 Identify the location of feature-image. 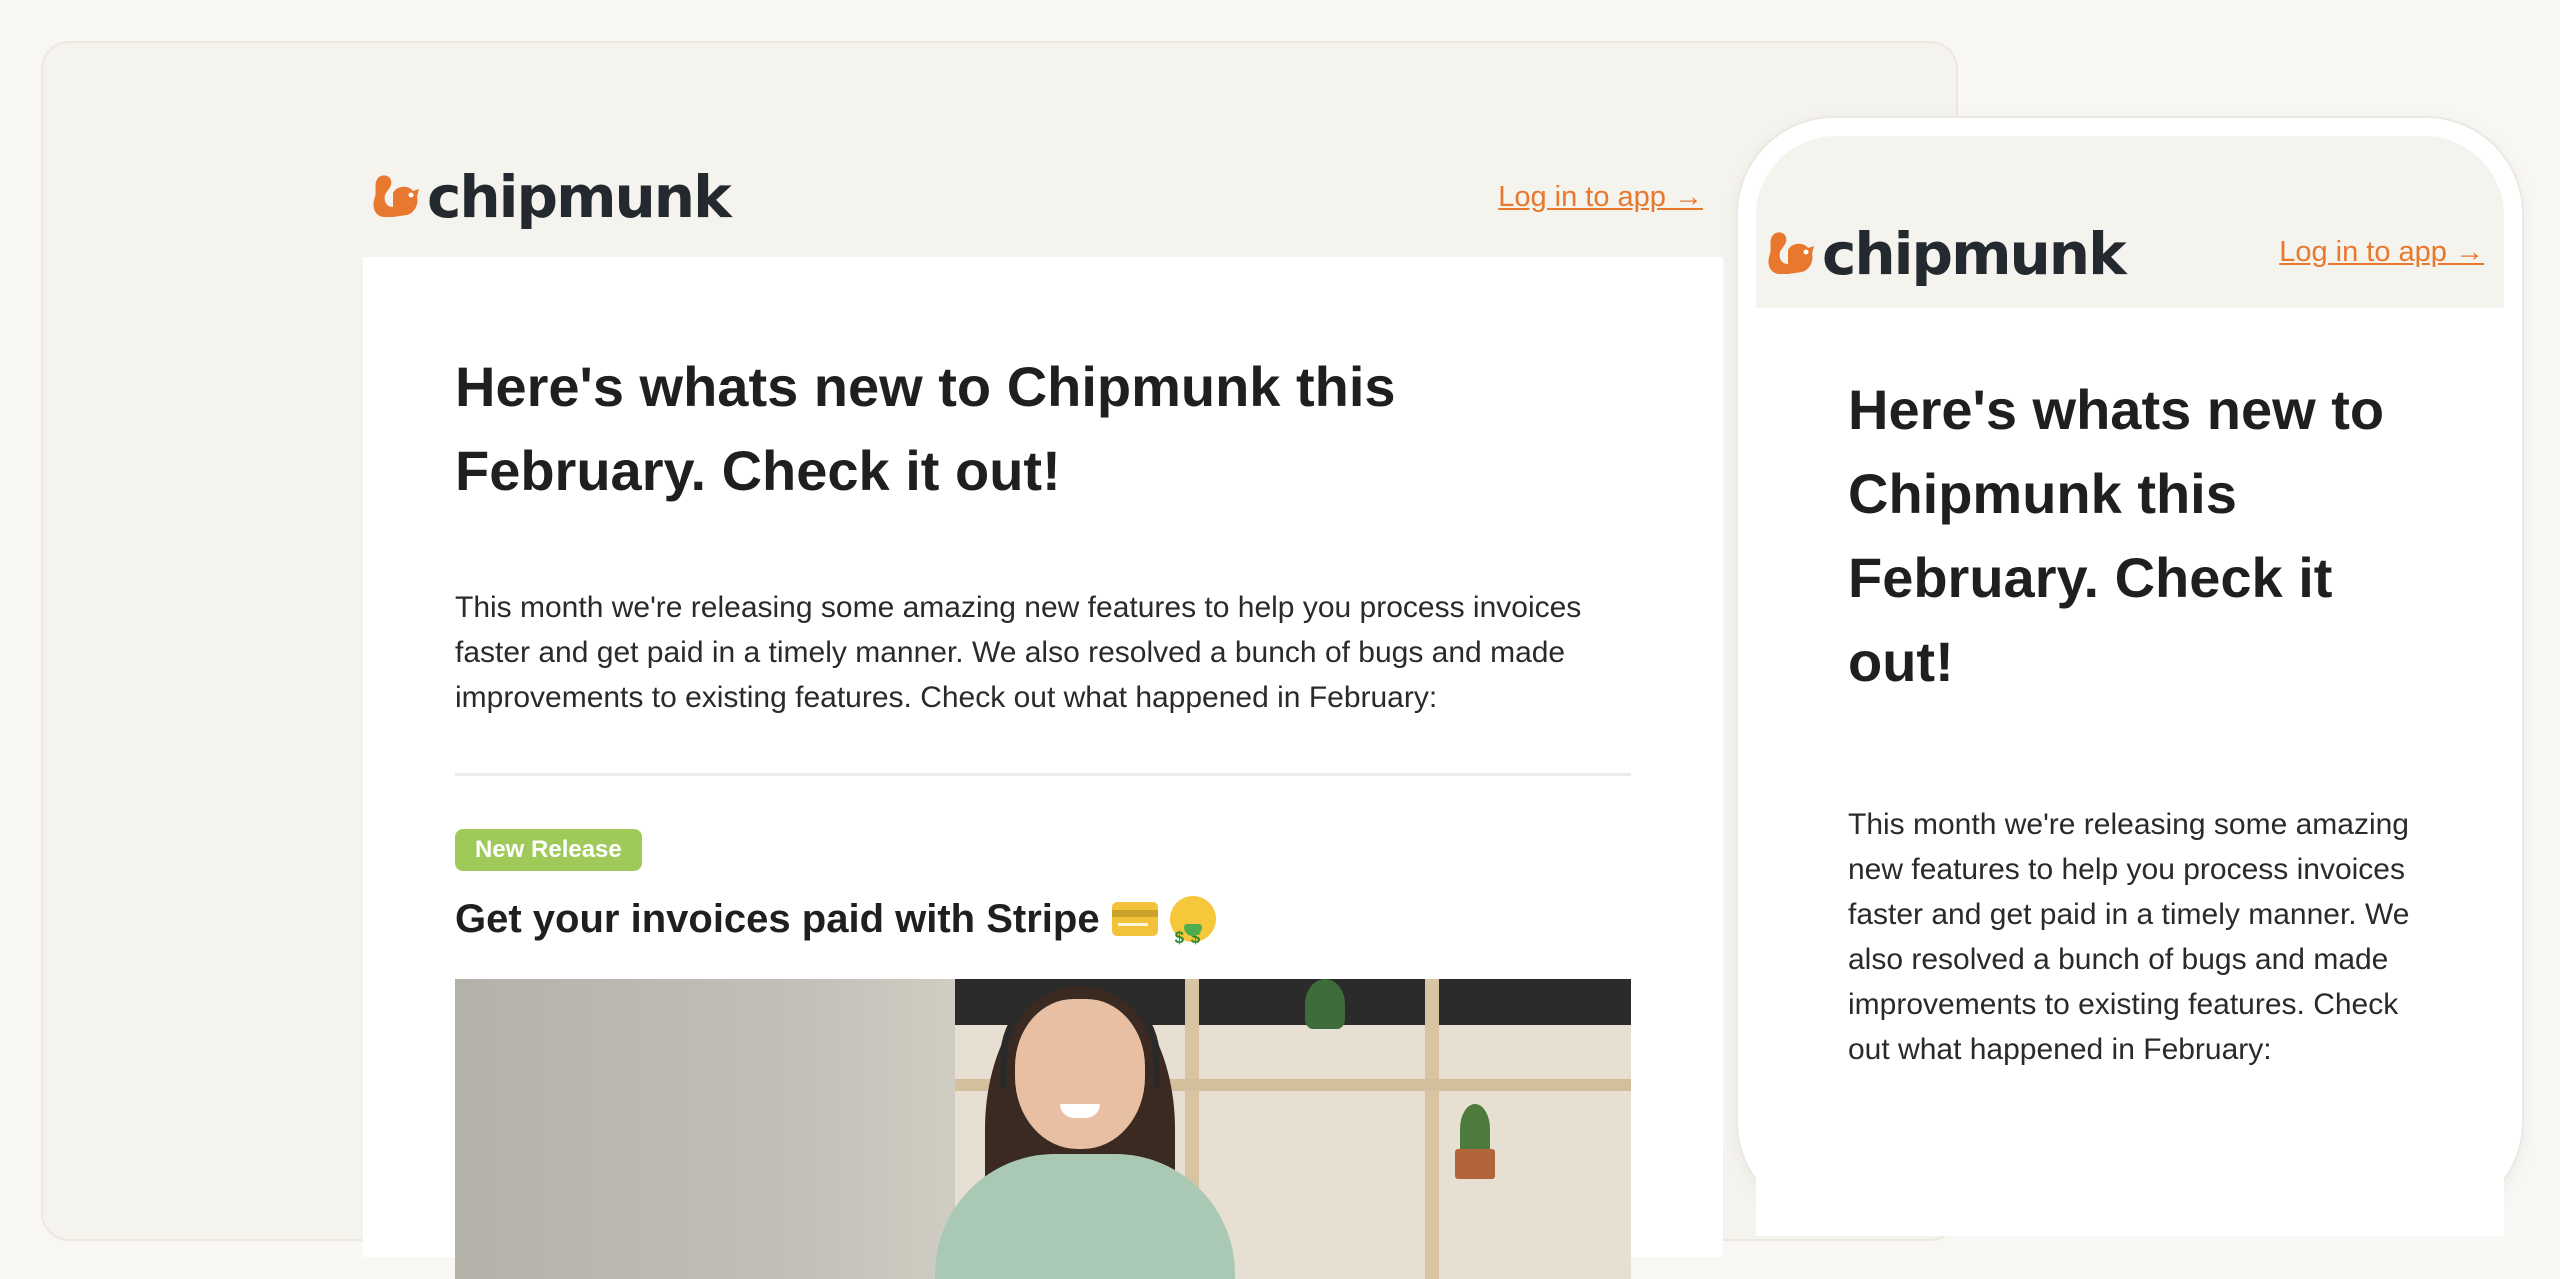
(1043, 1129).